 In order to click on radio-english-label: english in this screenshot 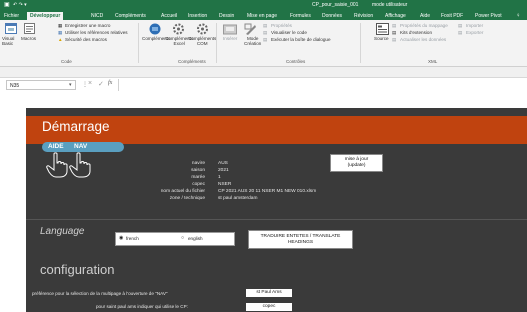, I will do `click(195, 238)`.